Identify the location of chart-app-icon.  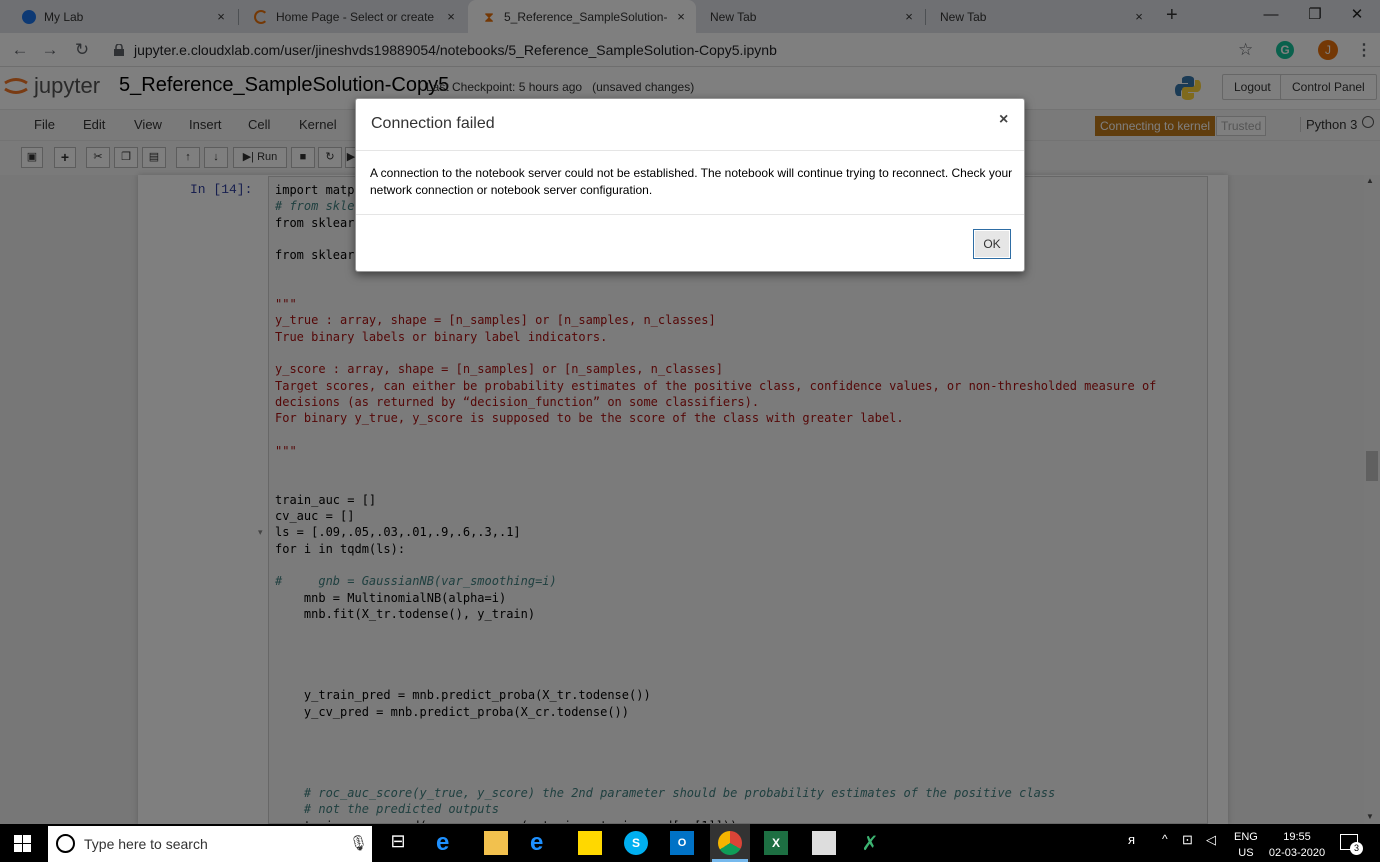
(824, 843).